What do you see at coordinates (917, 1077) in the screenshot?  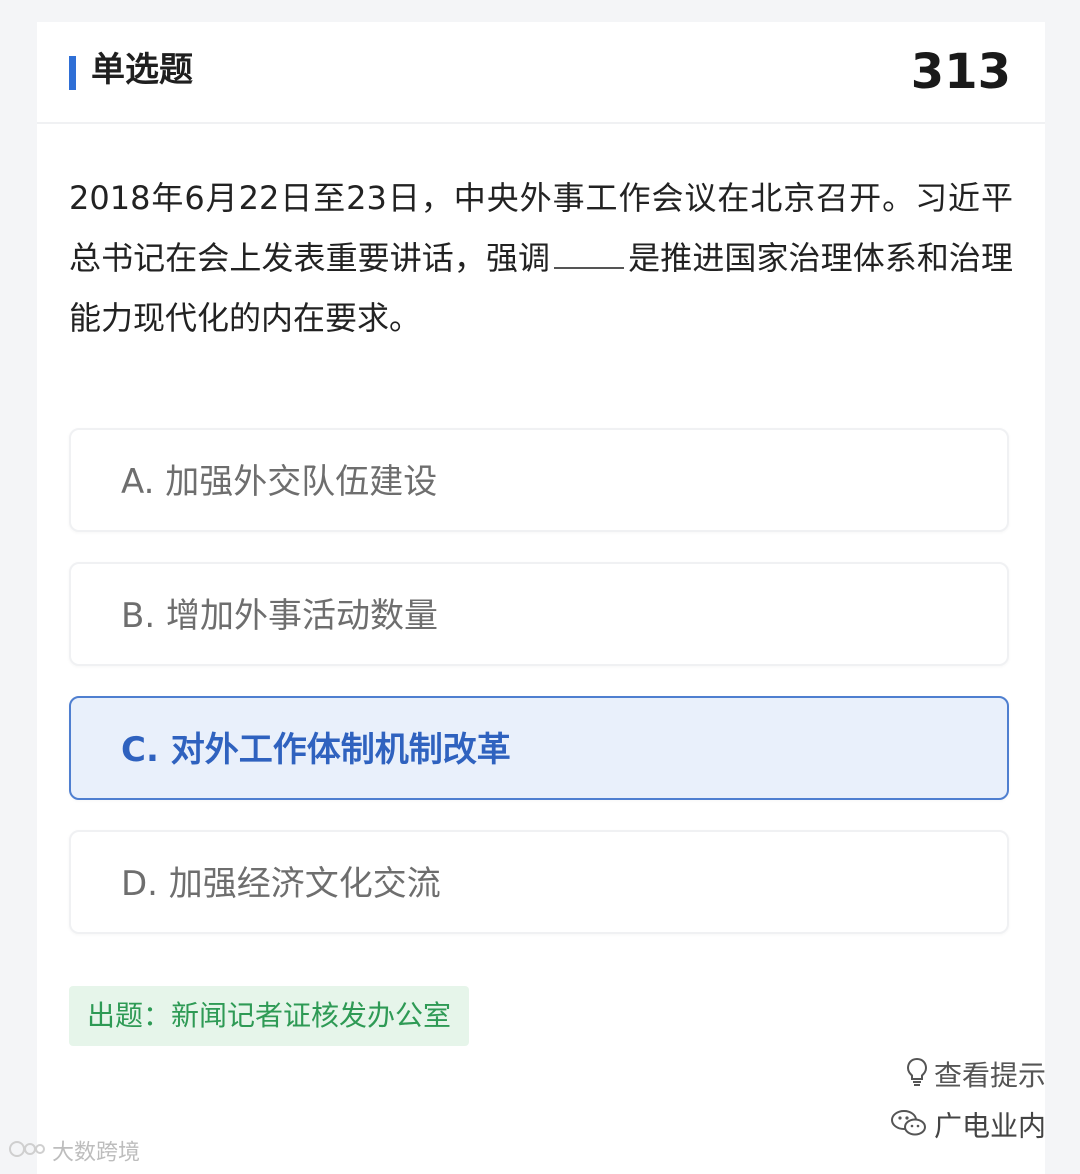 I see `lightbulb-icon` at bounding box center [917, 1077].